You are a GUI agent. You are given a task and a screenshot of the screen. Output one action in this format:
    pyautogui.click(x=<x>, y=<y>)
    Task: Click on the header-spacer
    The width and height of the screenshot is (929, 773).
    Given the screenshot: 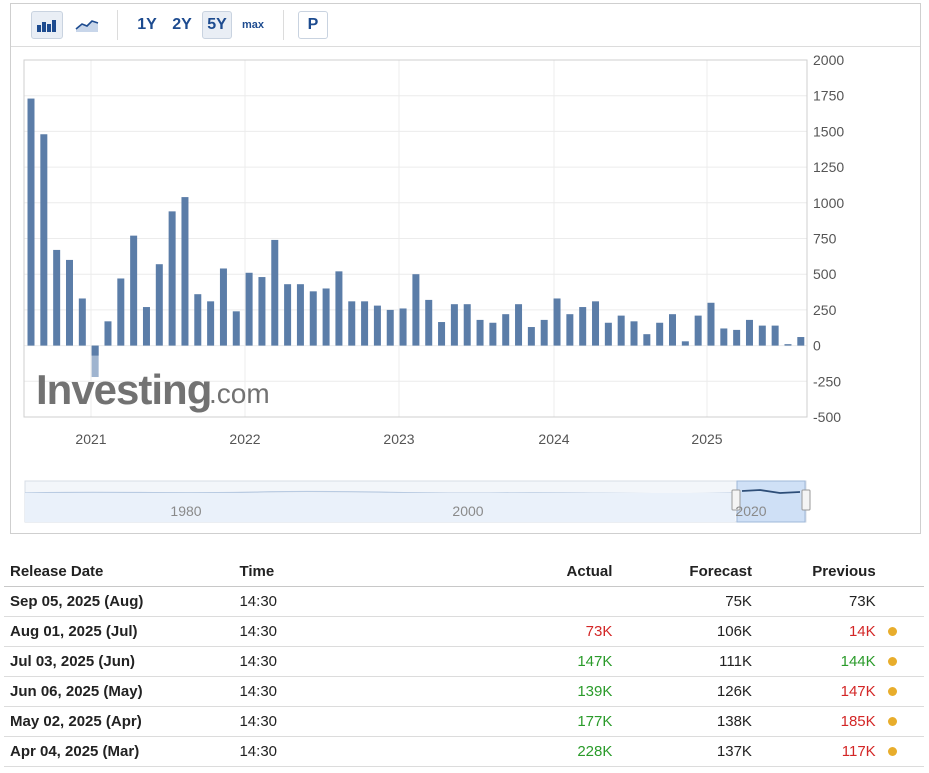 What is the action you would take?
    pyautogui.click(x=902, y=571)
    